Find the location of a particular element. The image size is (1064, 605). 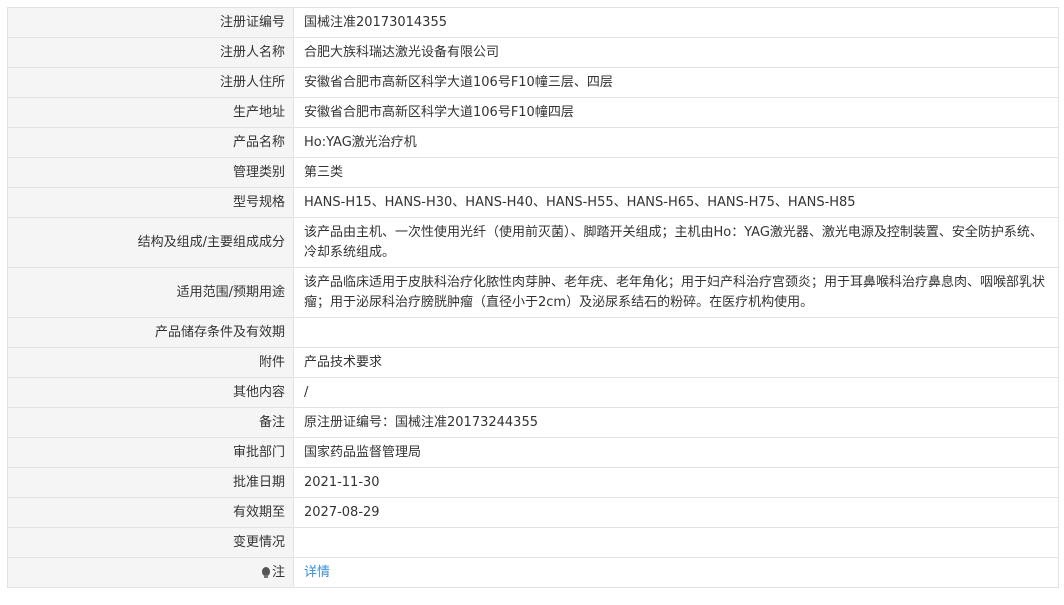

table-row: 批准日期 2021-11-30 is located at coordinates (533, 482).